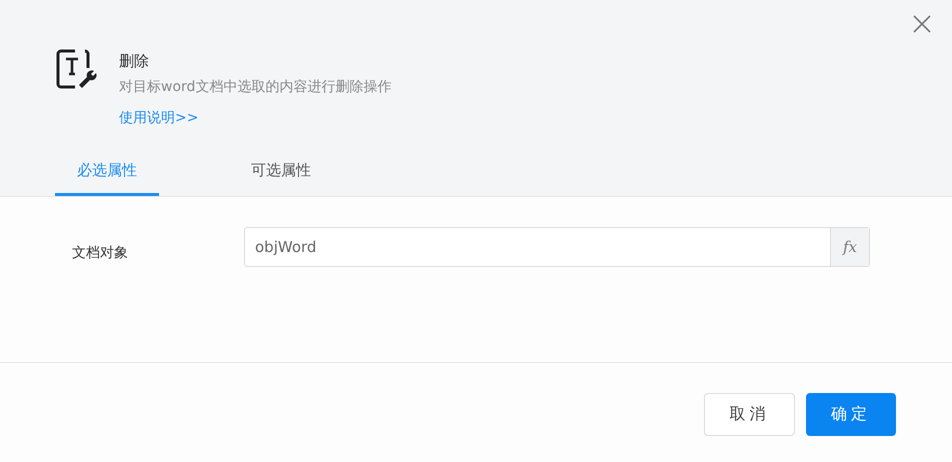  What do you see at coordinates (76, 69) in the screenshot?
I see `text-tool-icon` at bounding box center [76, 69].